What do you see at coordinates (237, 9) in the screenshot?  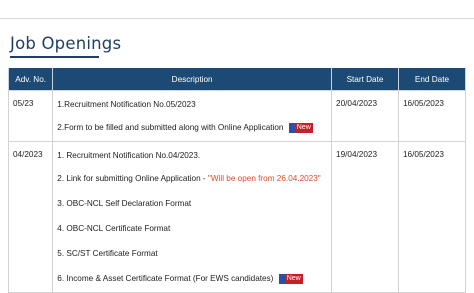 I see `top-divider` at bounding box center [237, 9].